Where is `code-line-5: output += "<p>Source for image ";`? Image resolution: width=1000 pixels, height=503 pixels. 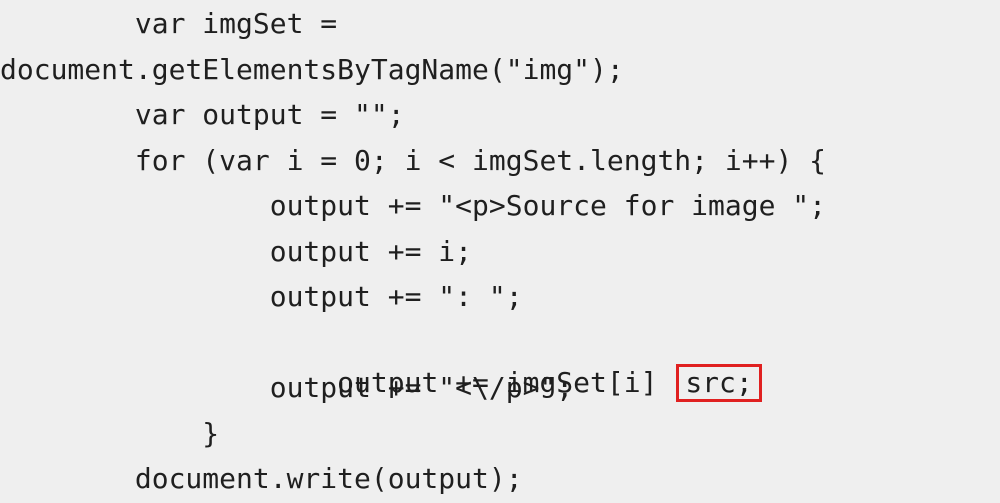 code-line-5: output += "<p>Source for image "; is located at coordinates (413, 205).